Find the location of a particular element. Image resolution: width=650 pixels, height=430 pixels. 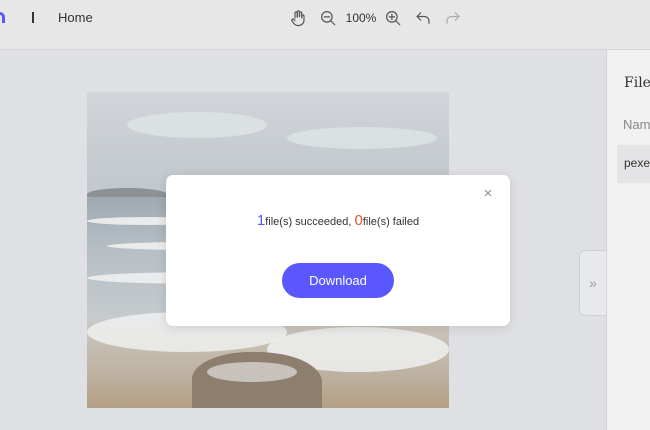

double-chevron-right-icon: » is located at coordinates (593, 283).